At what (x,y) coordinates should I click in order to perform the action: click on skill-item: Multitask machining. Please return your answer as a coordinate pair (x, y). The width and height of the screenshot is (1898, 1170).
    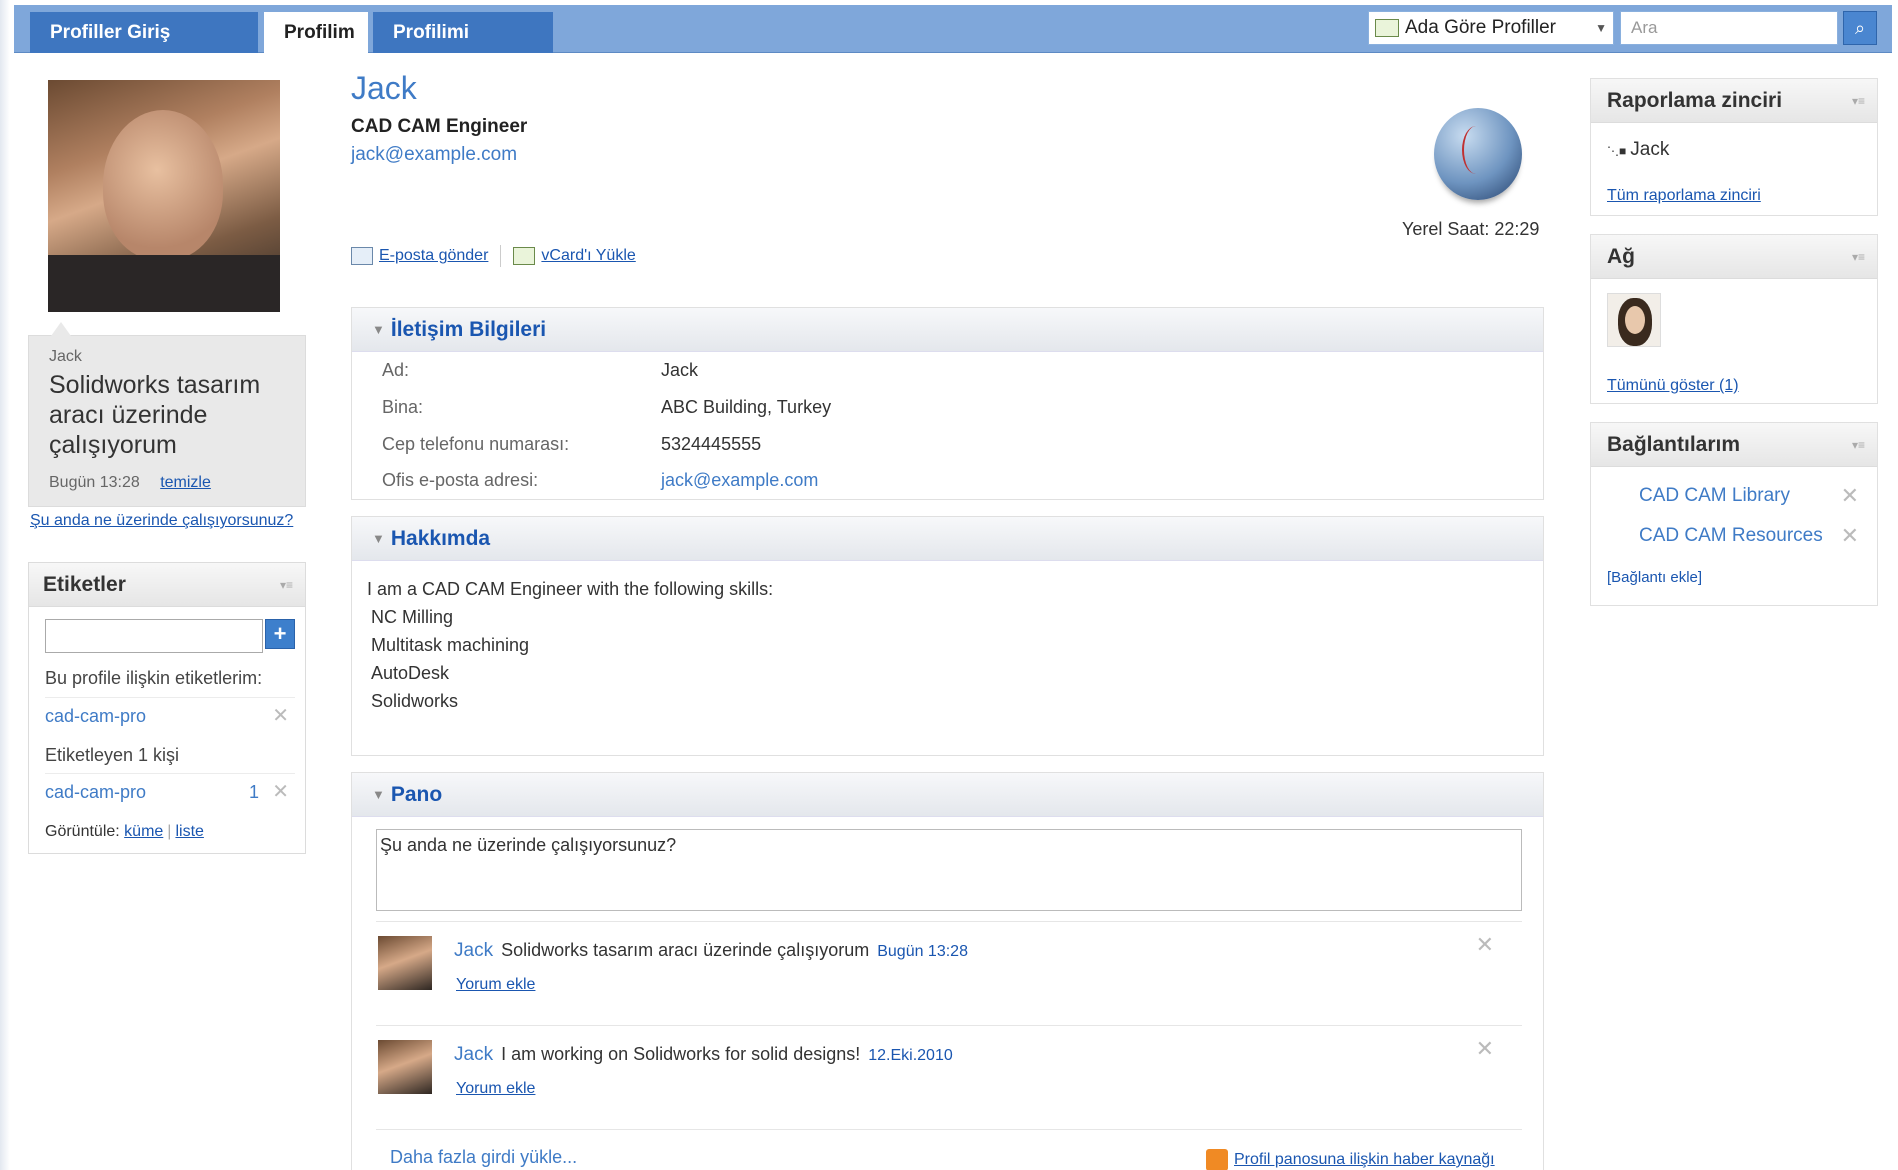
    Looking at the image, I should click on (450, 645).